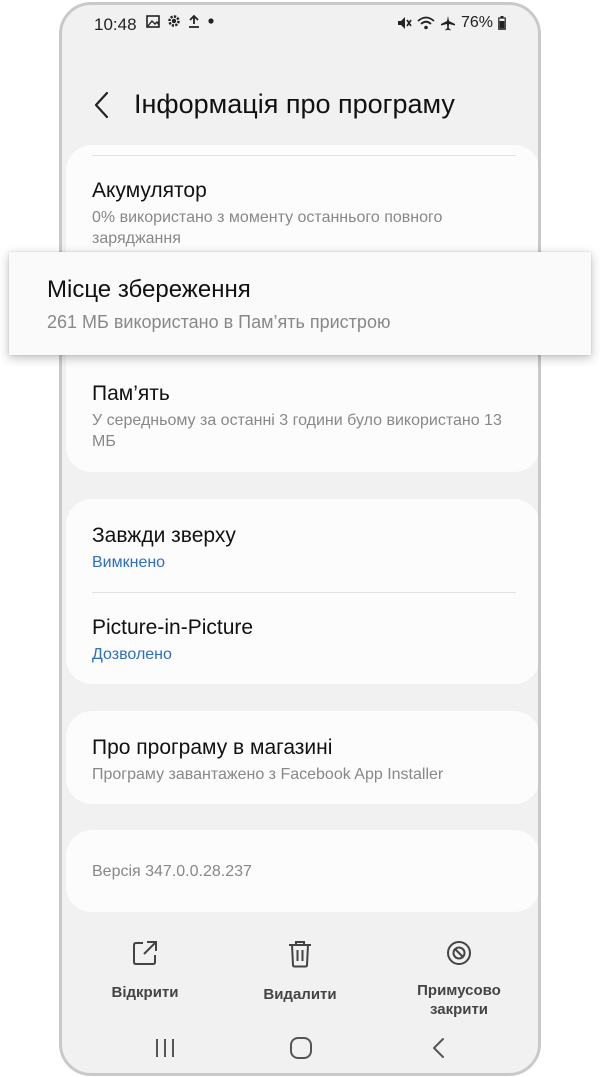 The height and width of the screenshot is (1077, 600). I want to click on upload-icon, so click(194, 21).